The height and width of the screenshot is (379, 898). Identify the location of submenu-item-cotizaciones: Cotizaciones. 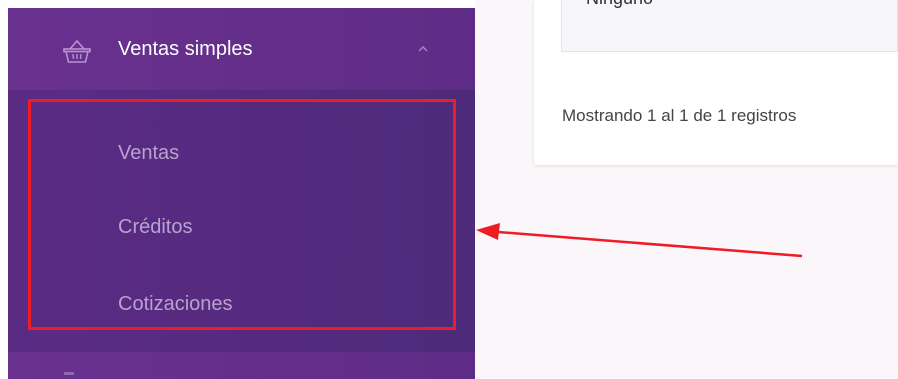
(175, 304).